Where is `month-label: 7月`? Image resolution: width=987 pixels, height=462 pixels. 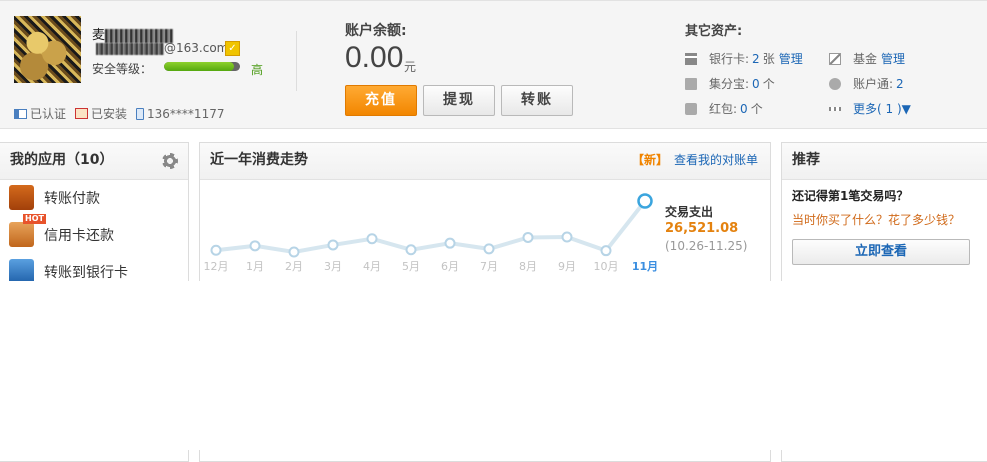
month-label: 7月 is located at coordinates (489, 266).